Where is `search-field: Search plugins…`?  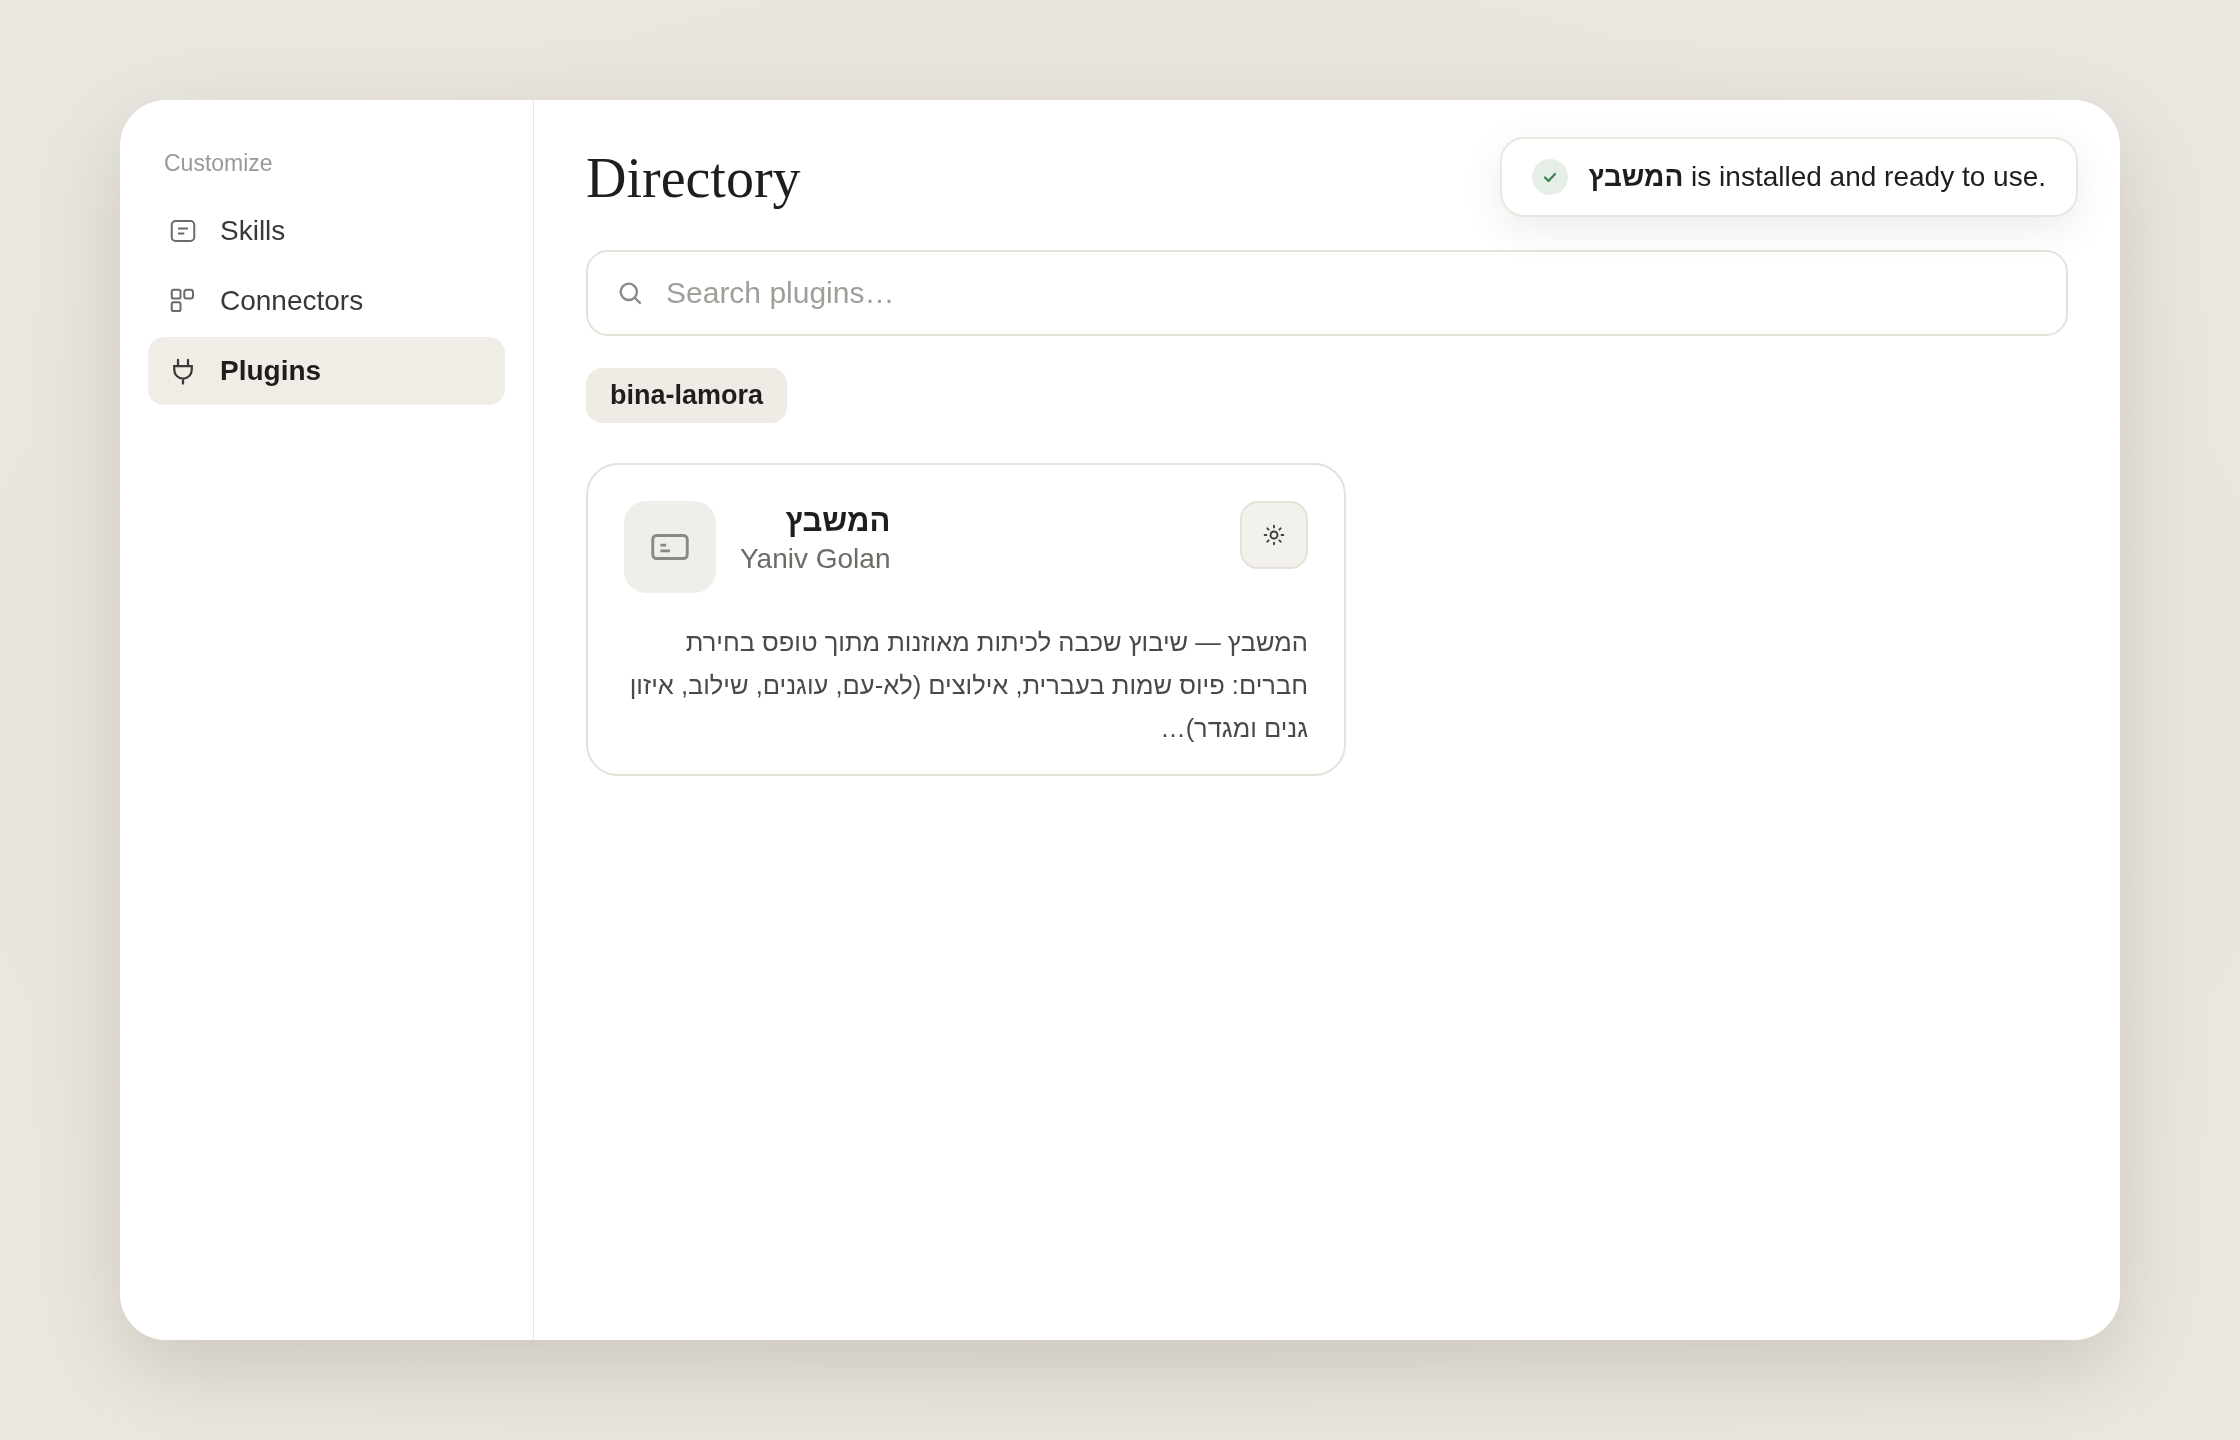
search-field: Search plugins… is located at coordinates (1327, 293).